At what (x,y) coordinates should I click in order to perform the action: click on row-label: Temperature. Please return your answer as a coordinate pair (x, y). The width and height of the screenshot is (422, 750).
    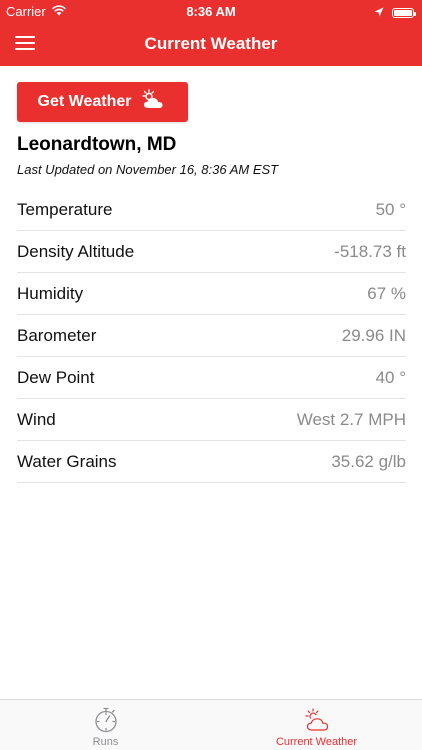
    Looking at the image, I should click on (65, 209).